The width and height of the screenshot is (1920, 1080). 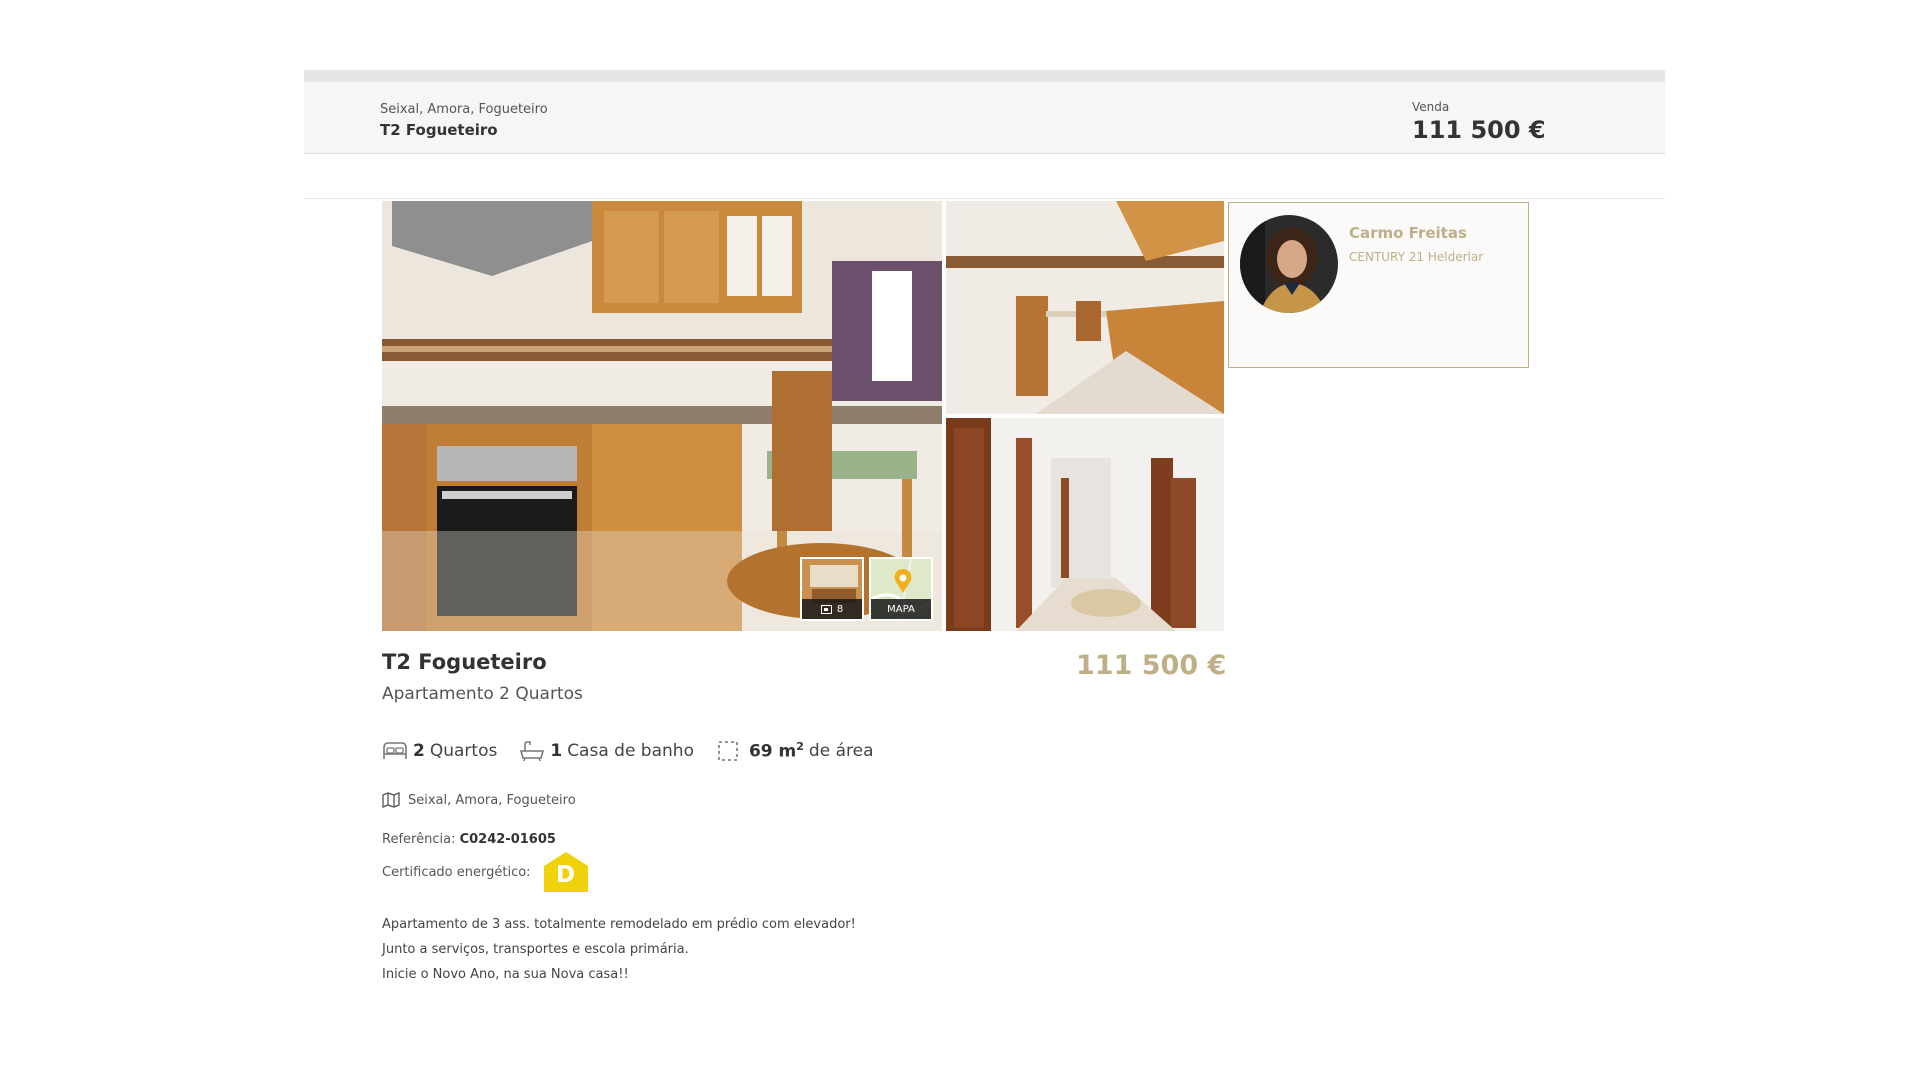 What do you see at coordinates (419, 751) in the screenshot?
I see `bedrooms-count: 2` at bounding box center [419, 751].